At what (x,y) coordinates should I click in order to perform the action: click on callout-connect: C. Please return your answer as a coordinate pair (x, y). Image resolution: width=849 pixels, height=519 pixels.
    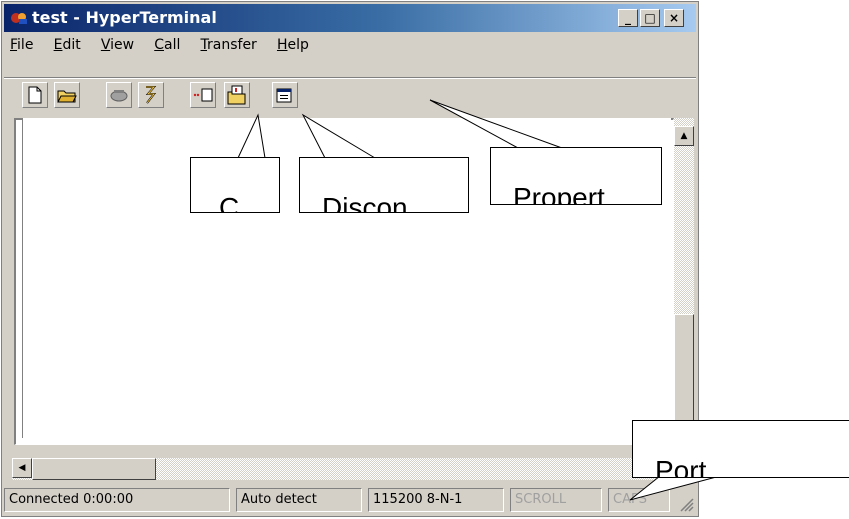
    Looking at the image, I should click on (235, 185).